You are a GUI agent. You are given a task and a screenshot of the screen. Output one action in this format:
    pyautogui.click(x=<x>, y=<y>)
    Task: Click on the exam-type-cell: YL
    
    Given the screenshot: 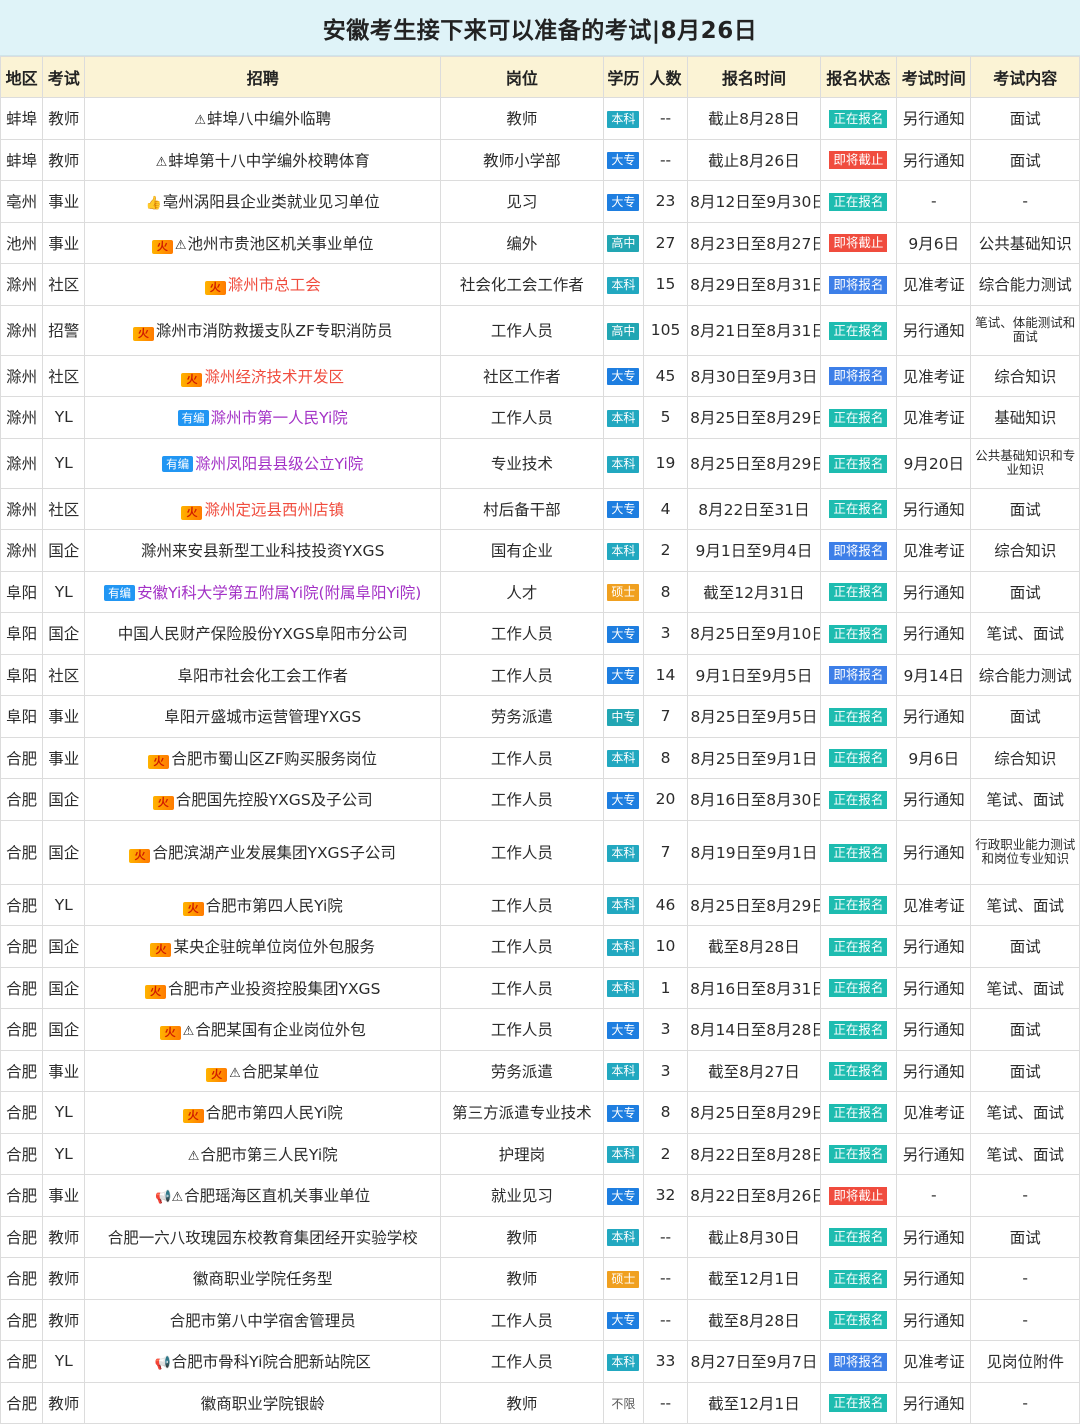 What is the action you would take?
    pyautogui.click(x=64, y=591)
    